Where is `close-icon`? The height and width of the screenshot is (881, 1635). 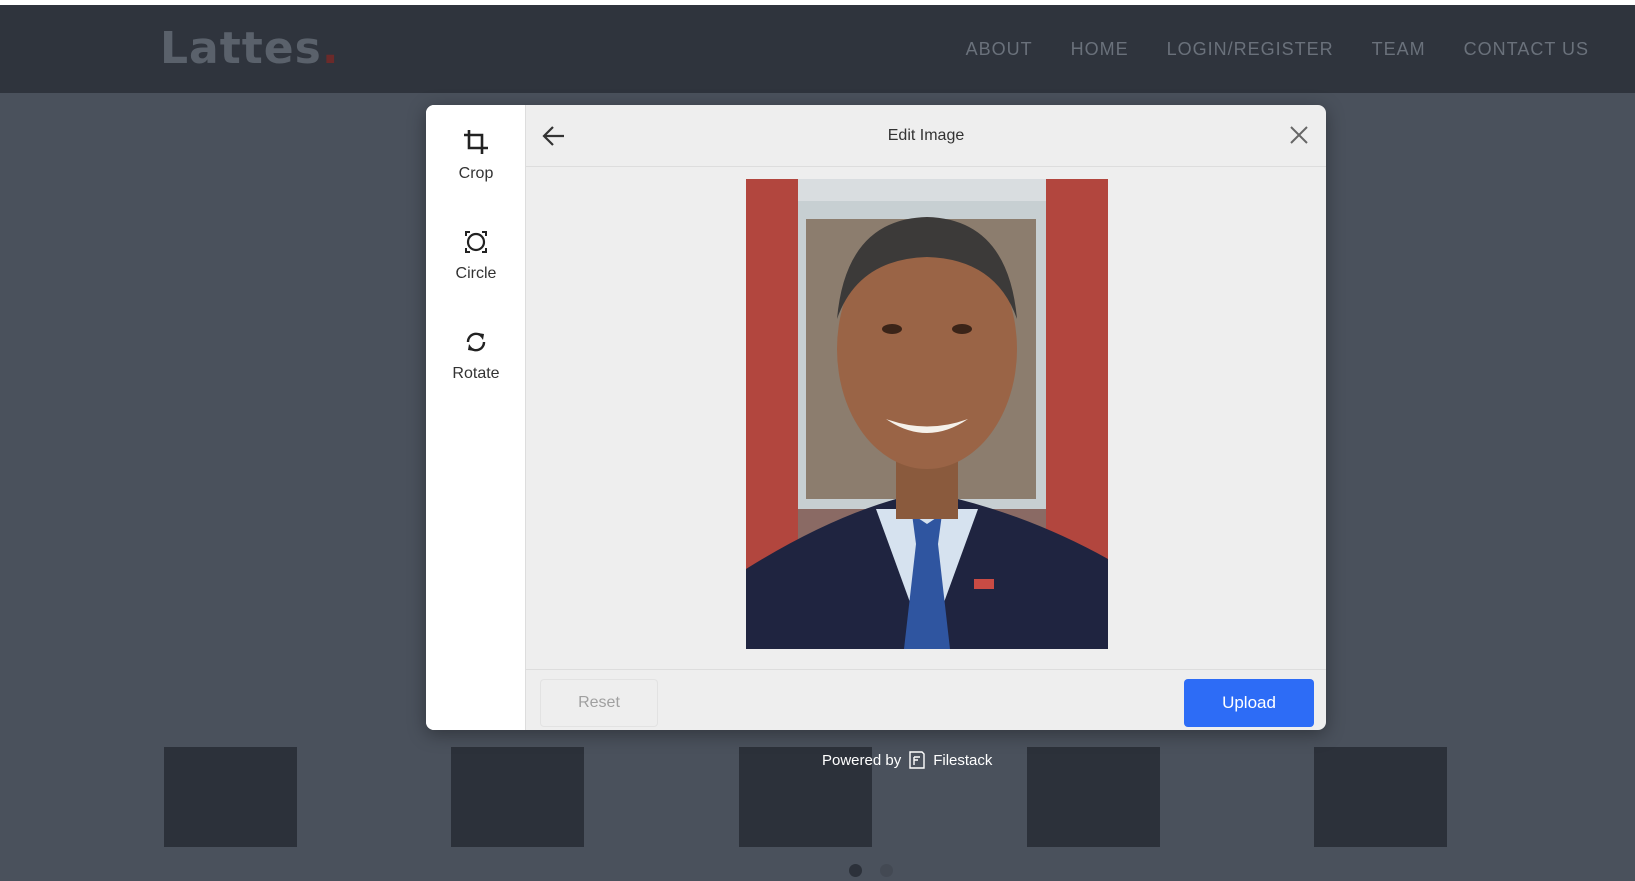 close-icon is located at coordinates (1299, 135).